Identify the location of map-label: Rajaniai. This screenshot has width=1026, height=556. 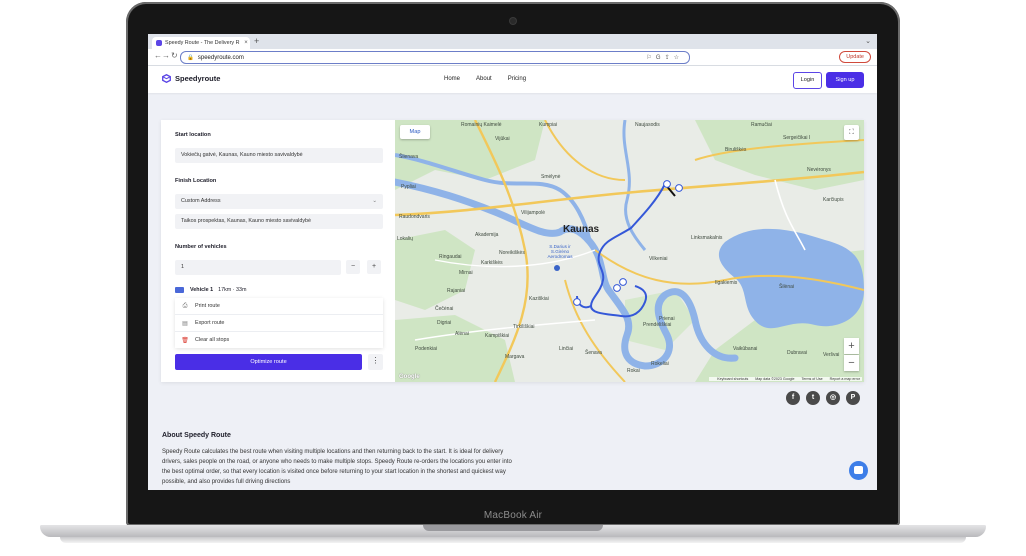
(456, 291).